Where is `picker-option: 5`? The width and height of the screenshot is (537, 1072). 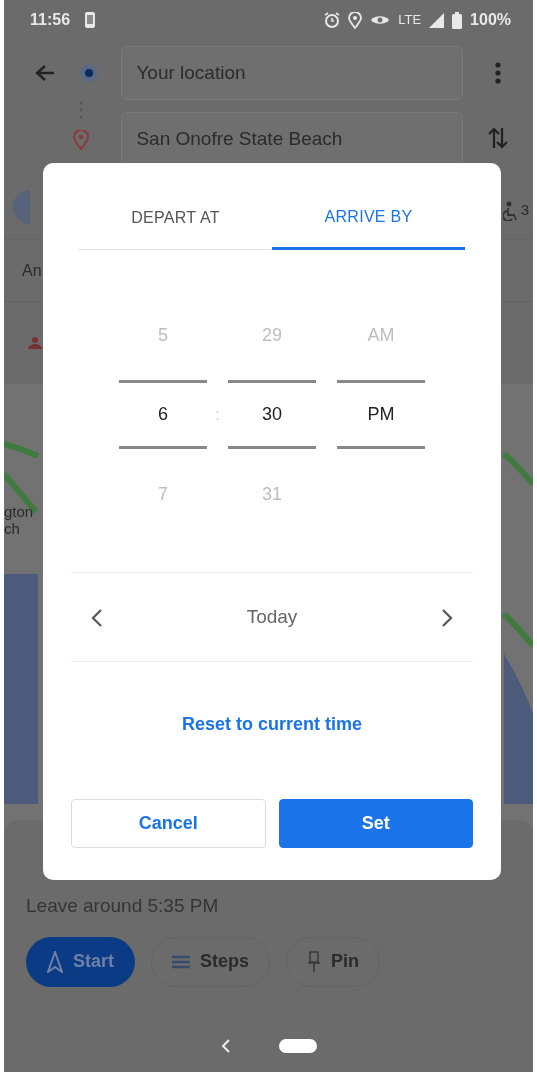
picker-option: 5 is located at coordinates (163, 335).